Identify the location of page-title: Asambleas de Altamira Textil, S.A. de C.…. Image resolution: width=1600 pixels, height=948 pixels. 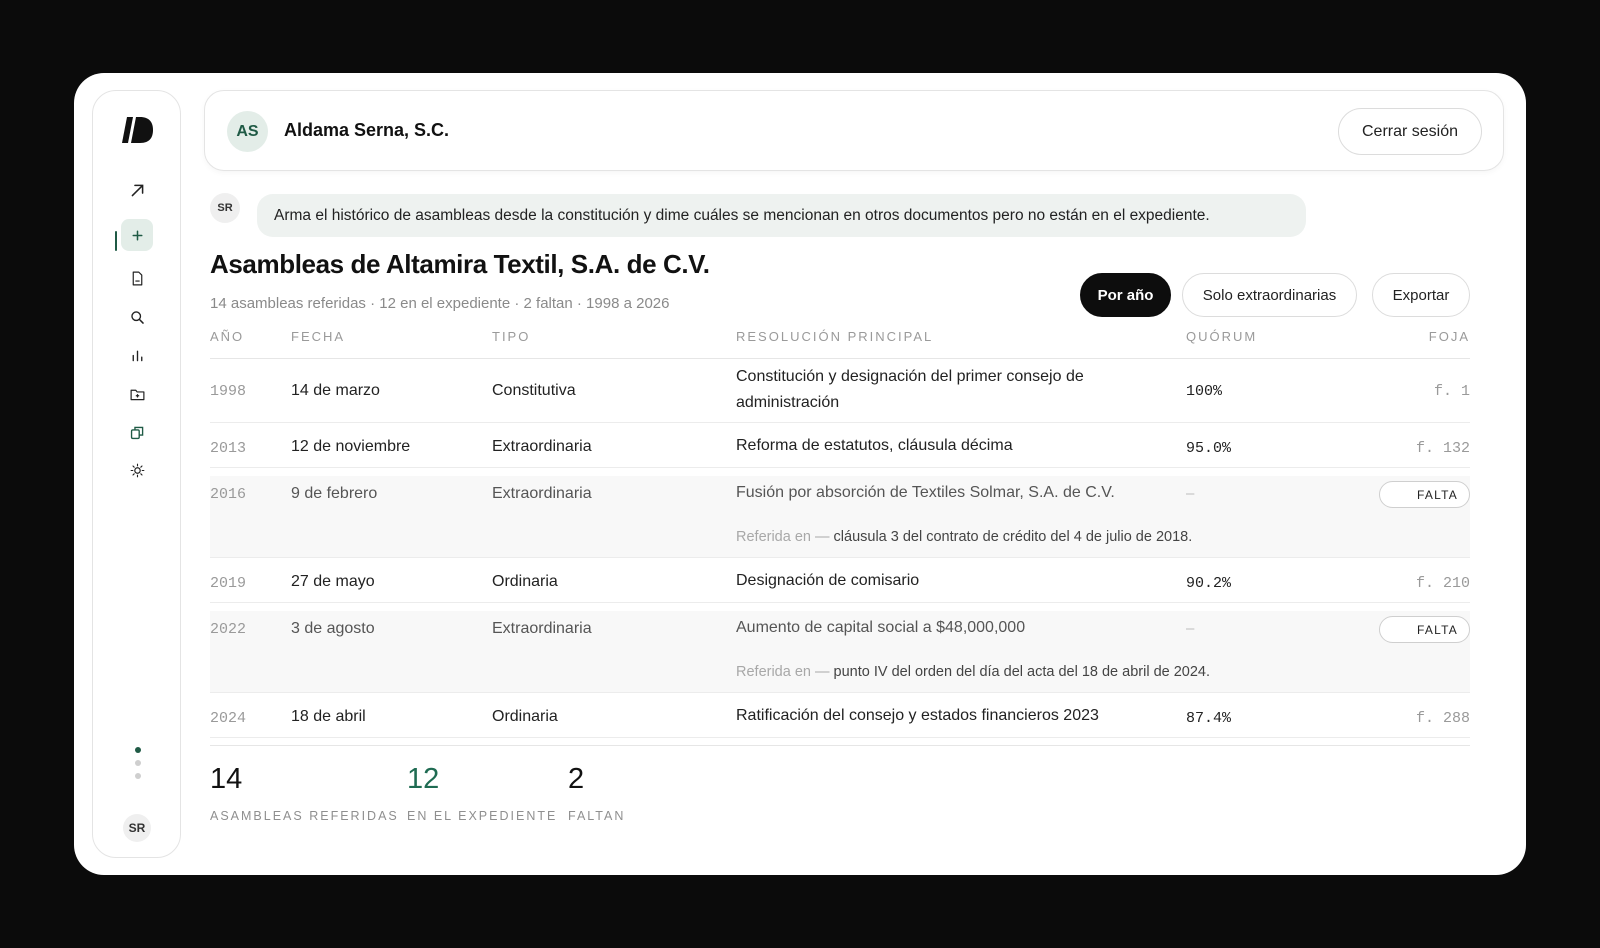
(460, 264).